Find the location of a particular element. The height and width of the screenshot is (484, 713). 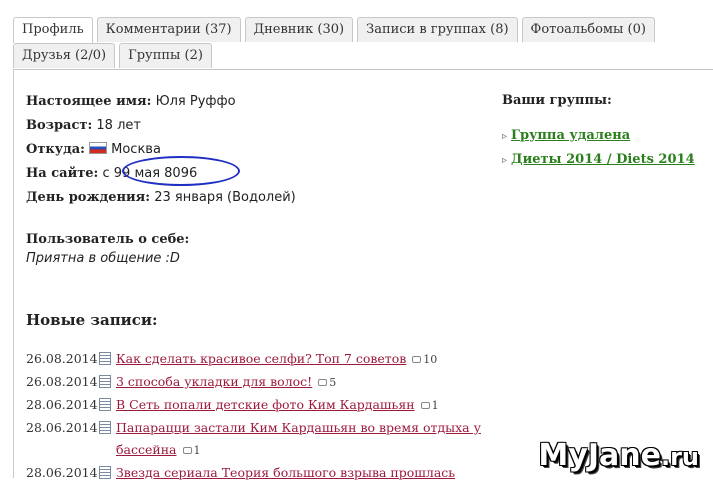

comment-count-value: 5 is located at coordinates (333, 382).